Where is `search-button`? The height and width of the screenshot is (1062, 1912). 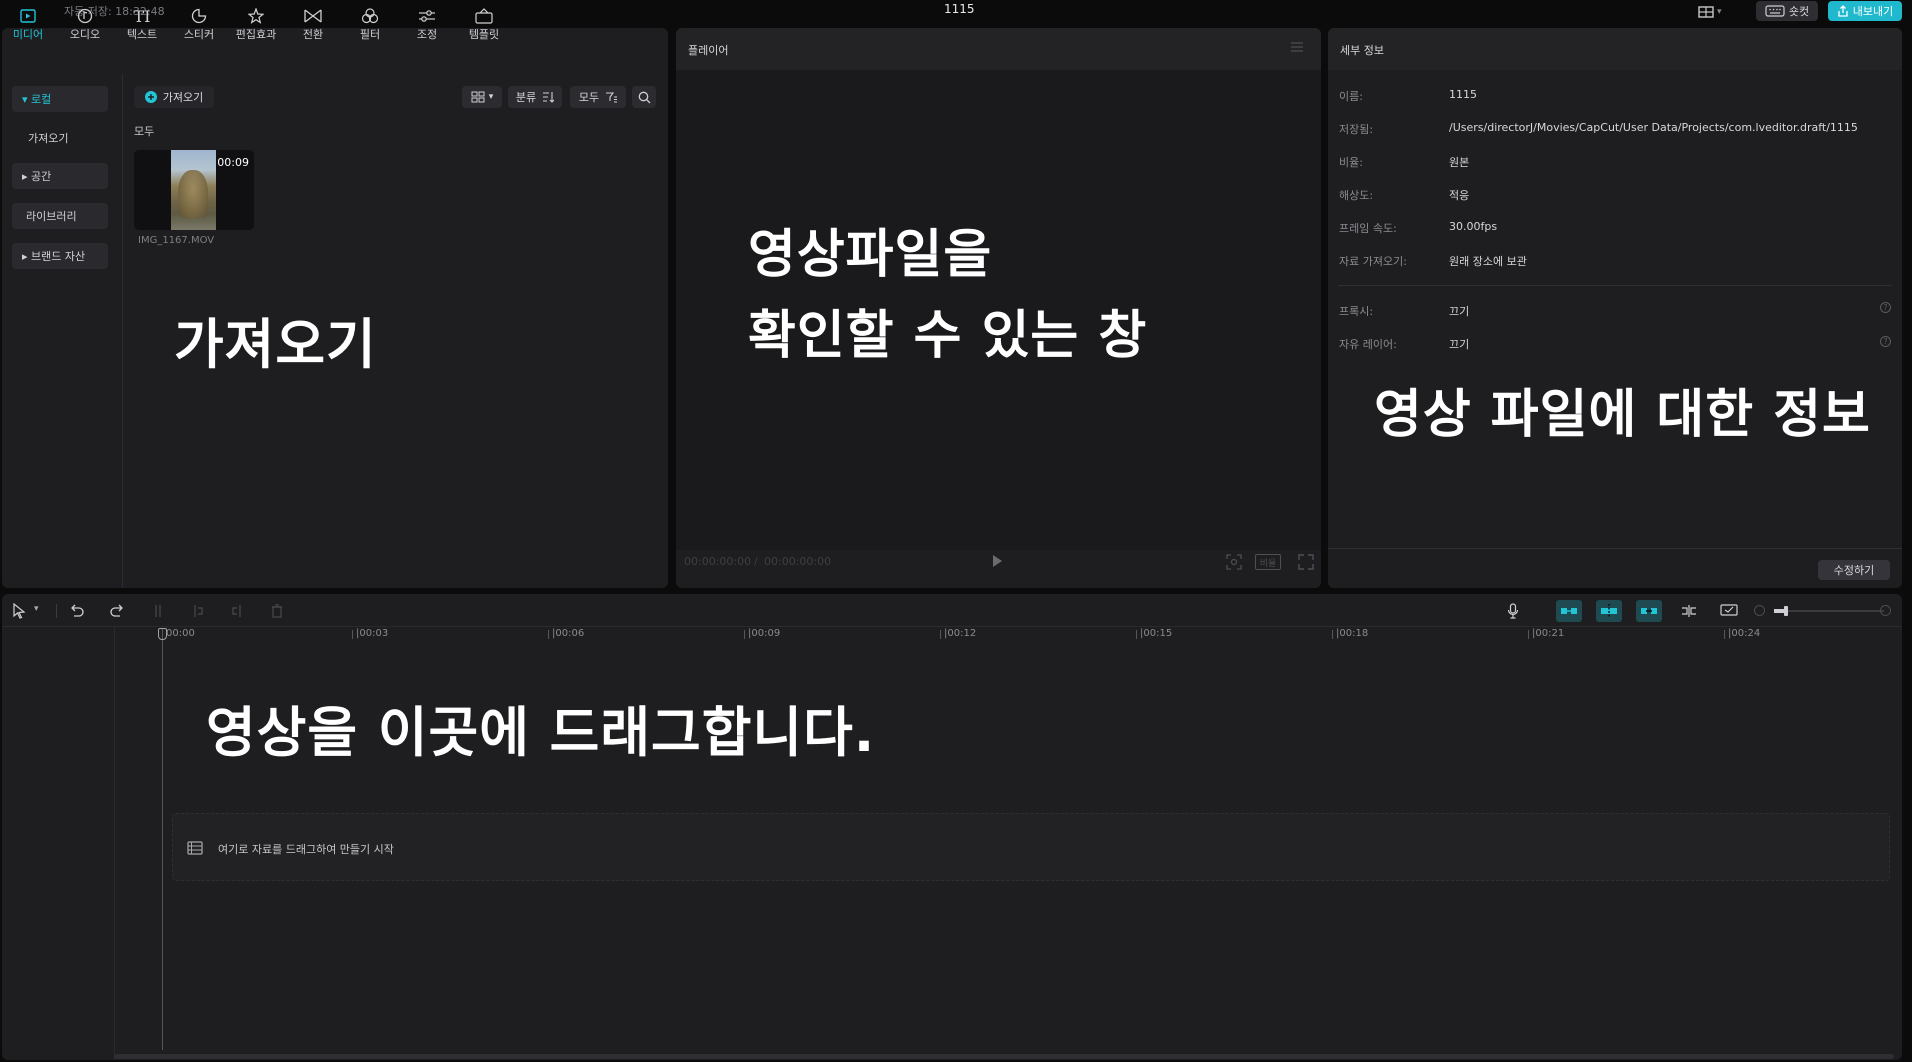
search-button is located at coordinates (644, 97).